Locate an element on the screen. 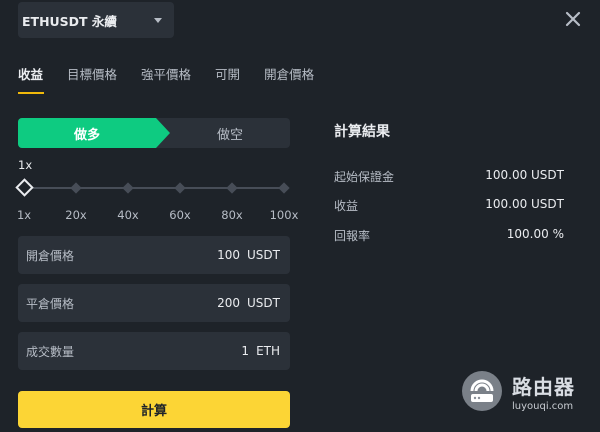  leverage-tick-label: 60x is located at coordinates (180, 215).